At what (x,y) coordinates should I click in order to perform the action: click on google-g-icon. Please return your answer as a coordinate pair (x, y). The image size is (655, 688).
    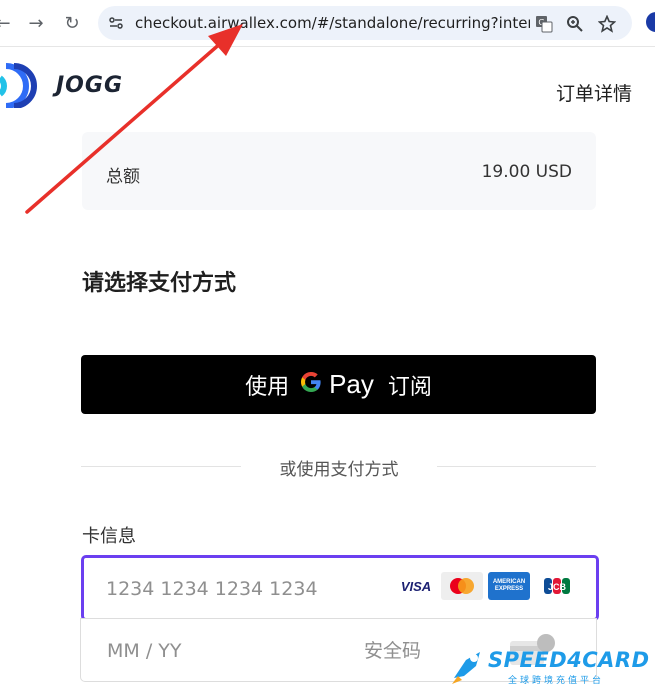
    Looking at the image, I should click on (311, 385).